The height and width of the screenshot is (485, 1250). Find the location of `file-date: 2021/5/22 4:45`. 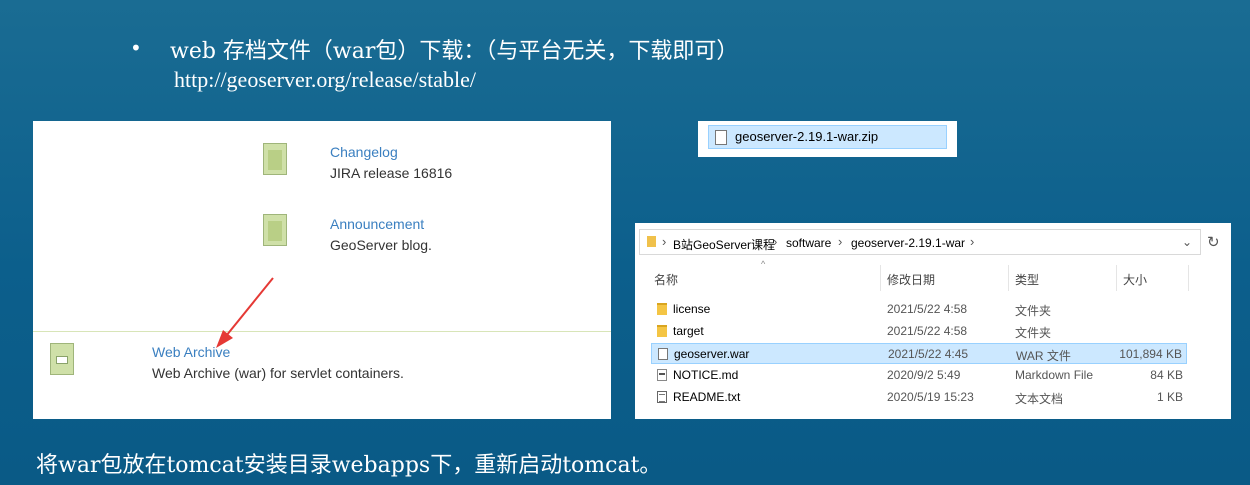

file-date: 2021/5/22 4:45 is located at coordinates (928, 354).